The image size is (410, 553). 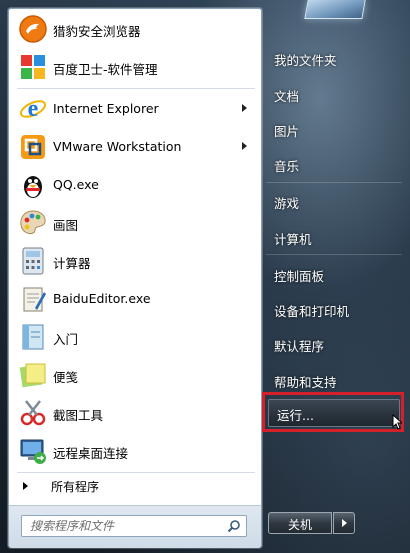 What do you see at coordinates (33, 67) in the screenshot?
I see `baidu-guard-software-icon` at bounding box center [33, 67].